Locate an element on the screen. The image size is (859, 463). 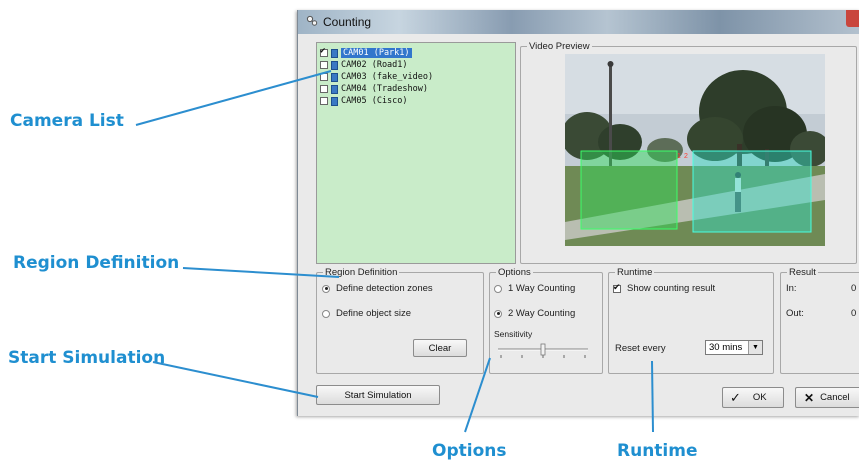
chevron-down-icon: ▼ is located at coordinates (755, 347).